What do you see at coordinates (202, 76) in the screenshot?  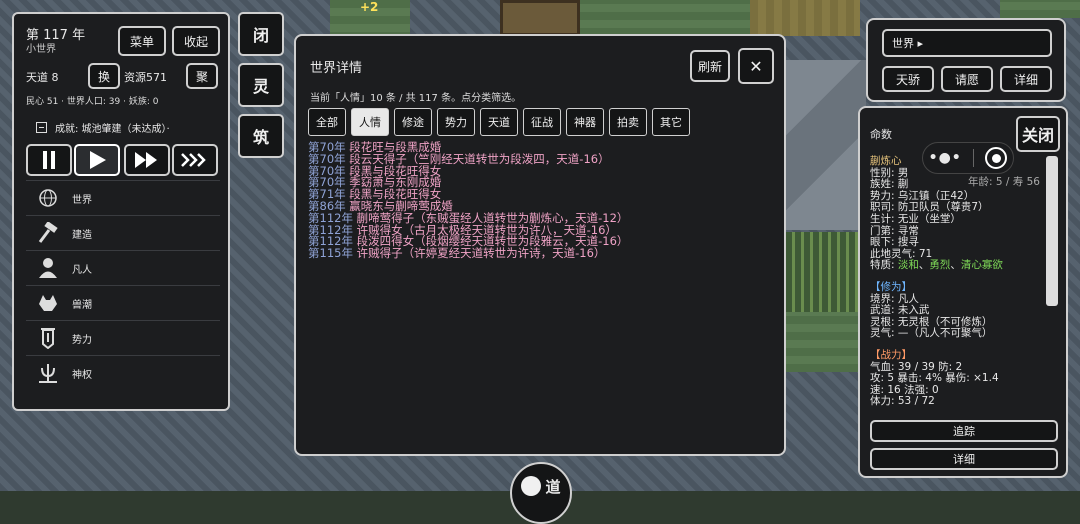 I see `gather-button: 聚` at bounding box center [202, 76].